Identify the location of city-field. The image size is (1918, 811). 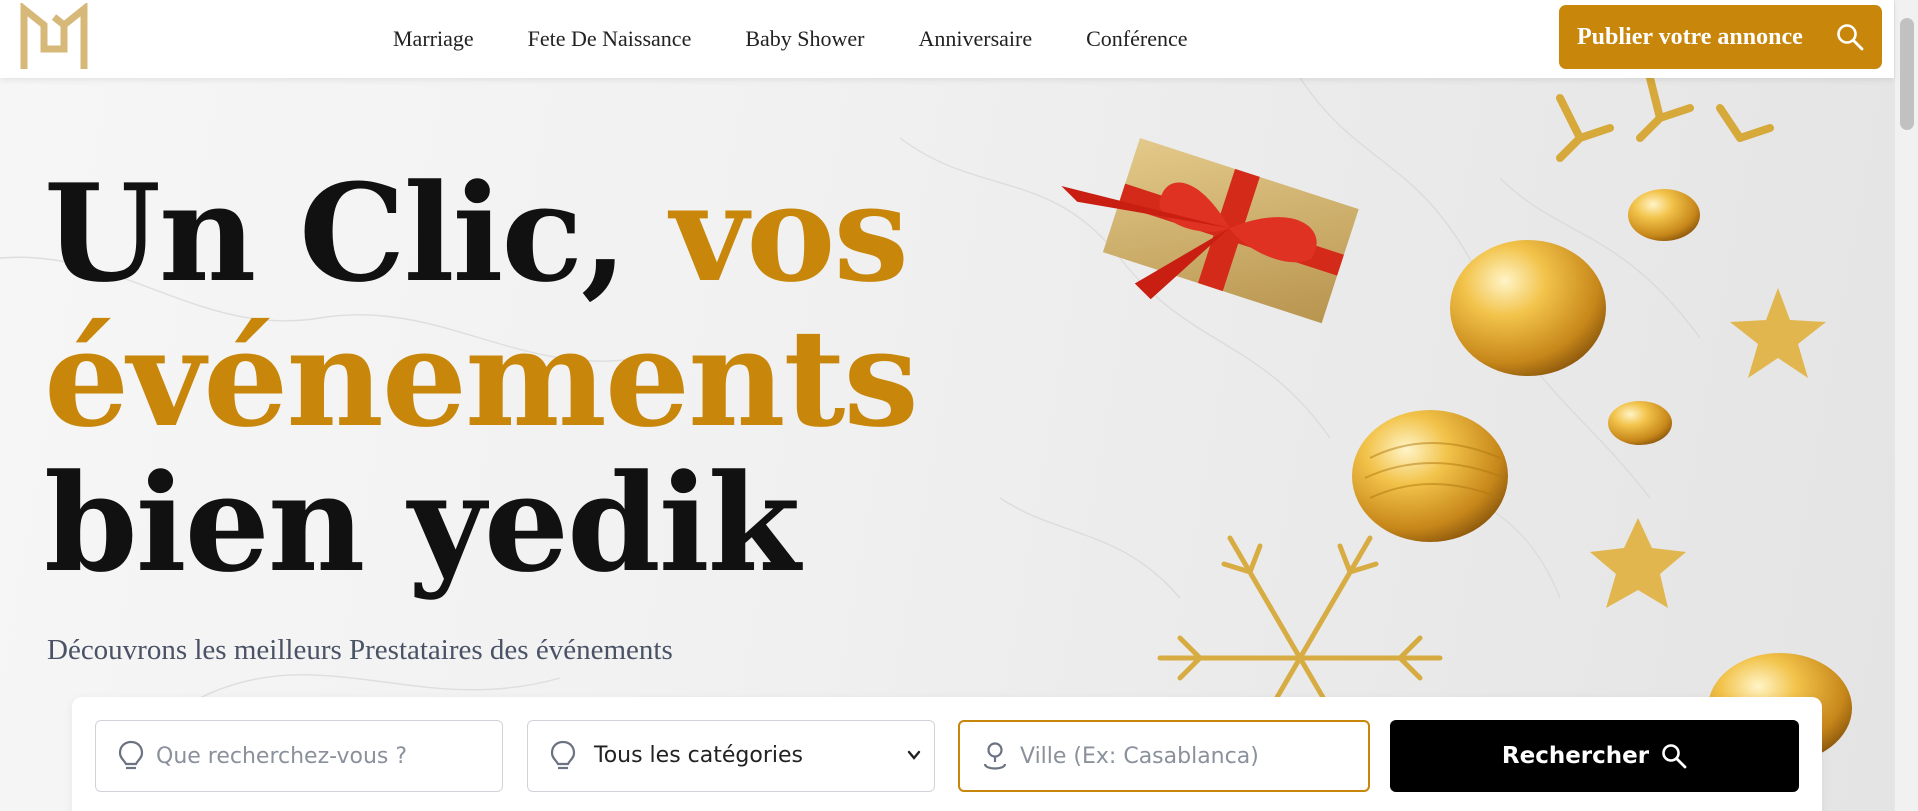
(1164, 756).